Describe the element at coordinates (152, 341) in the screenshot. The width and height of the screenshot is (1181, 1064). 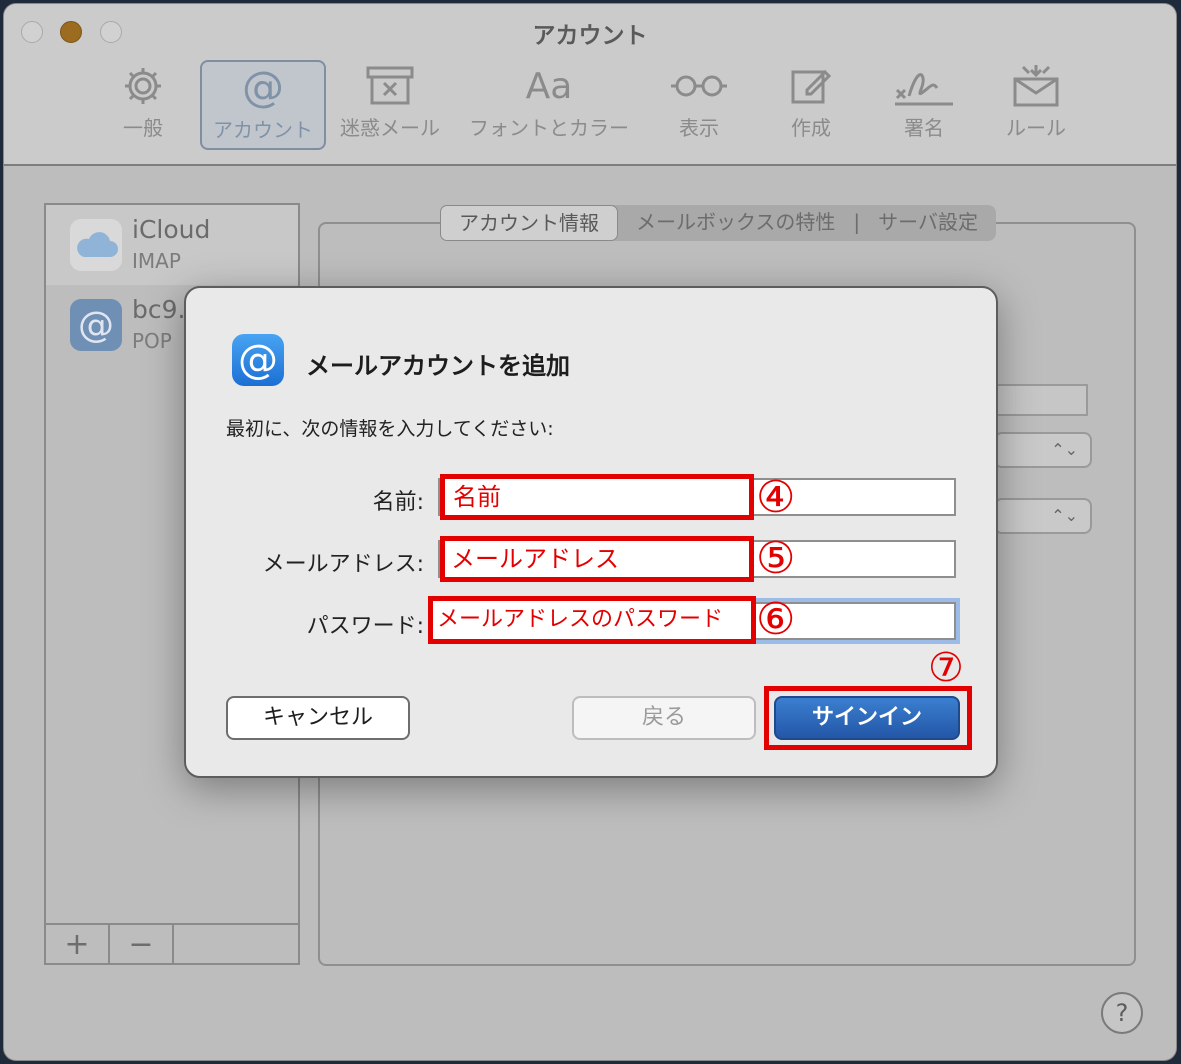
I see `account-type: POP` at that location.